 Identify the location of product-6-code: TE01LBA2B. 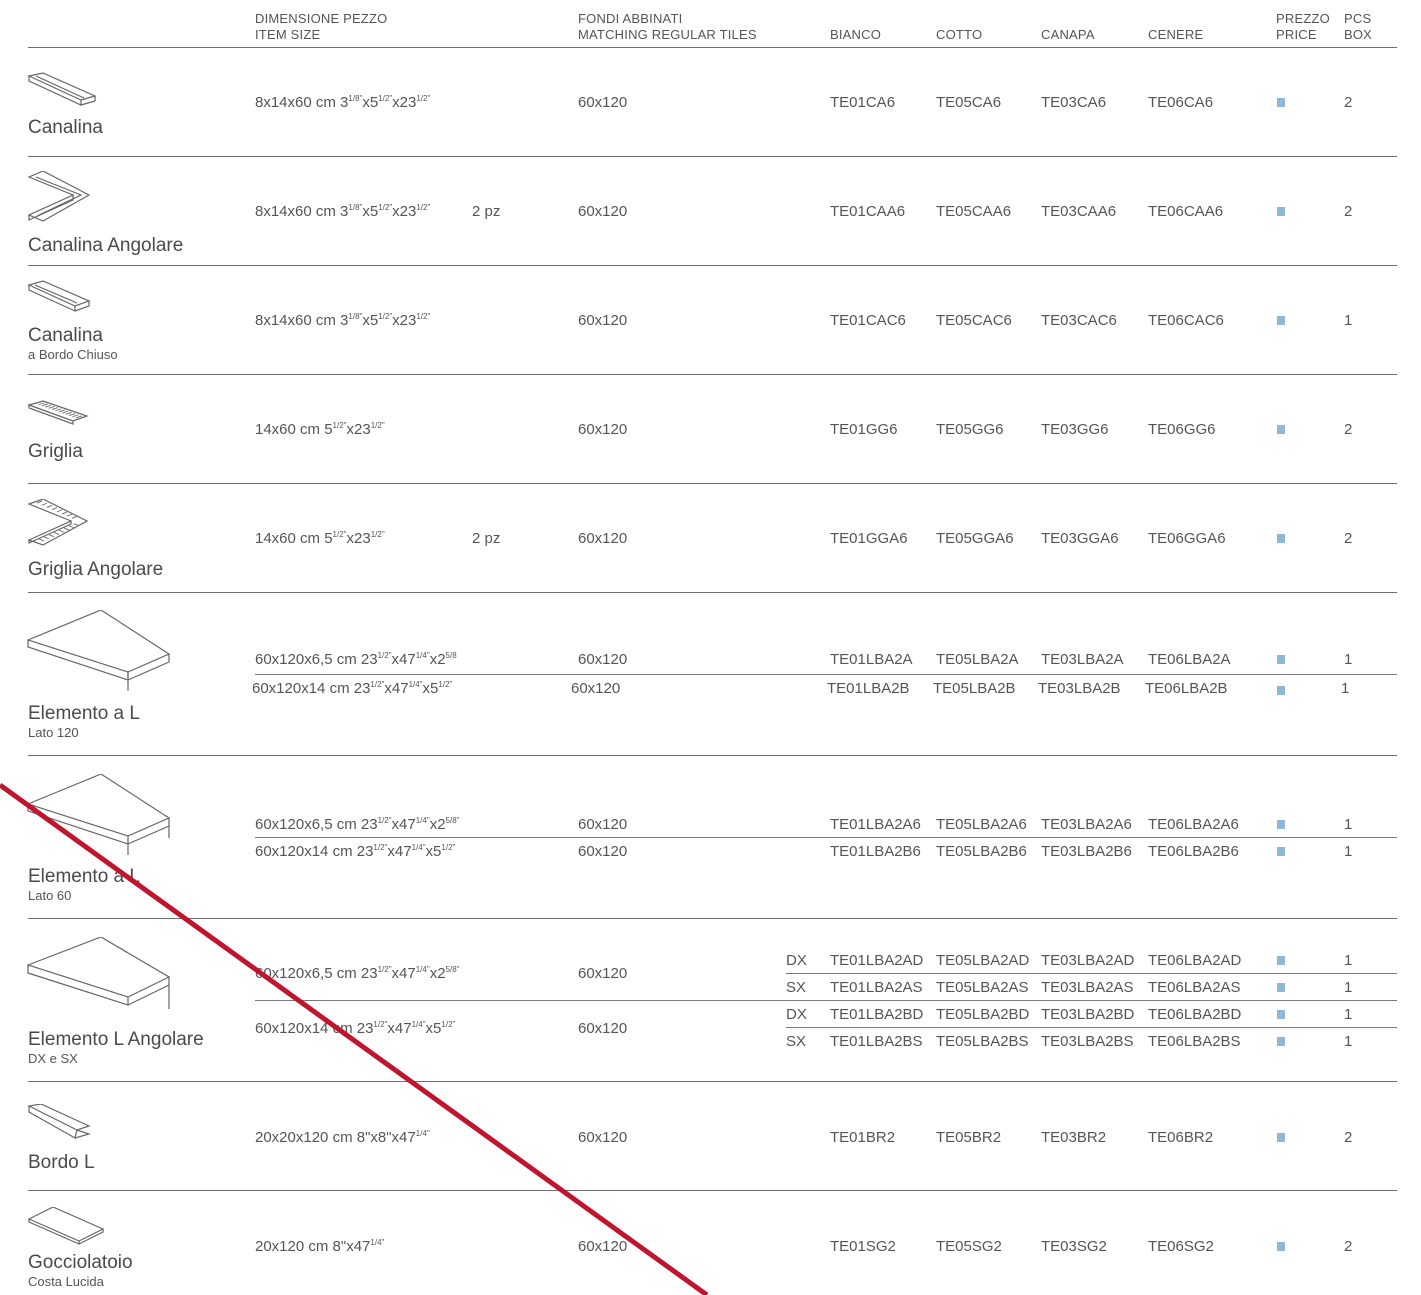
(868, 688).